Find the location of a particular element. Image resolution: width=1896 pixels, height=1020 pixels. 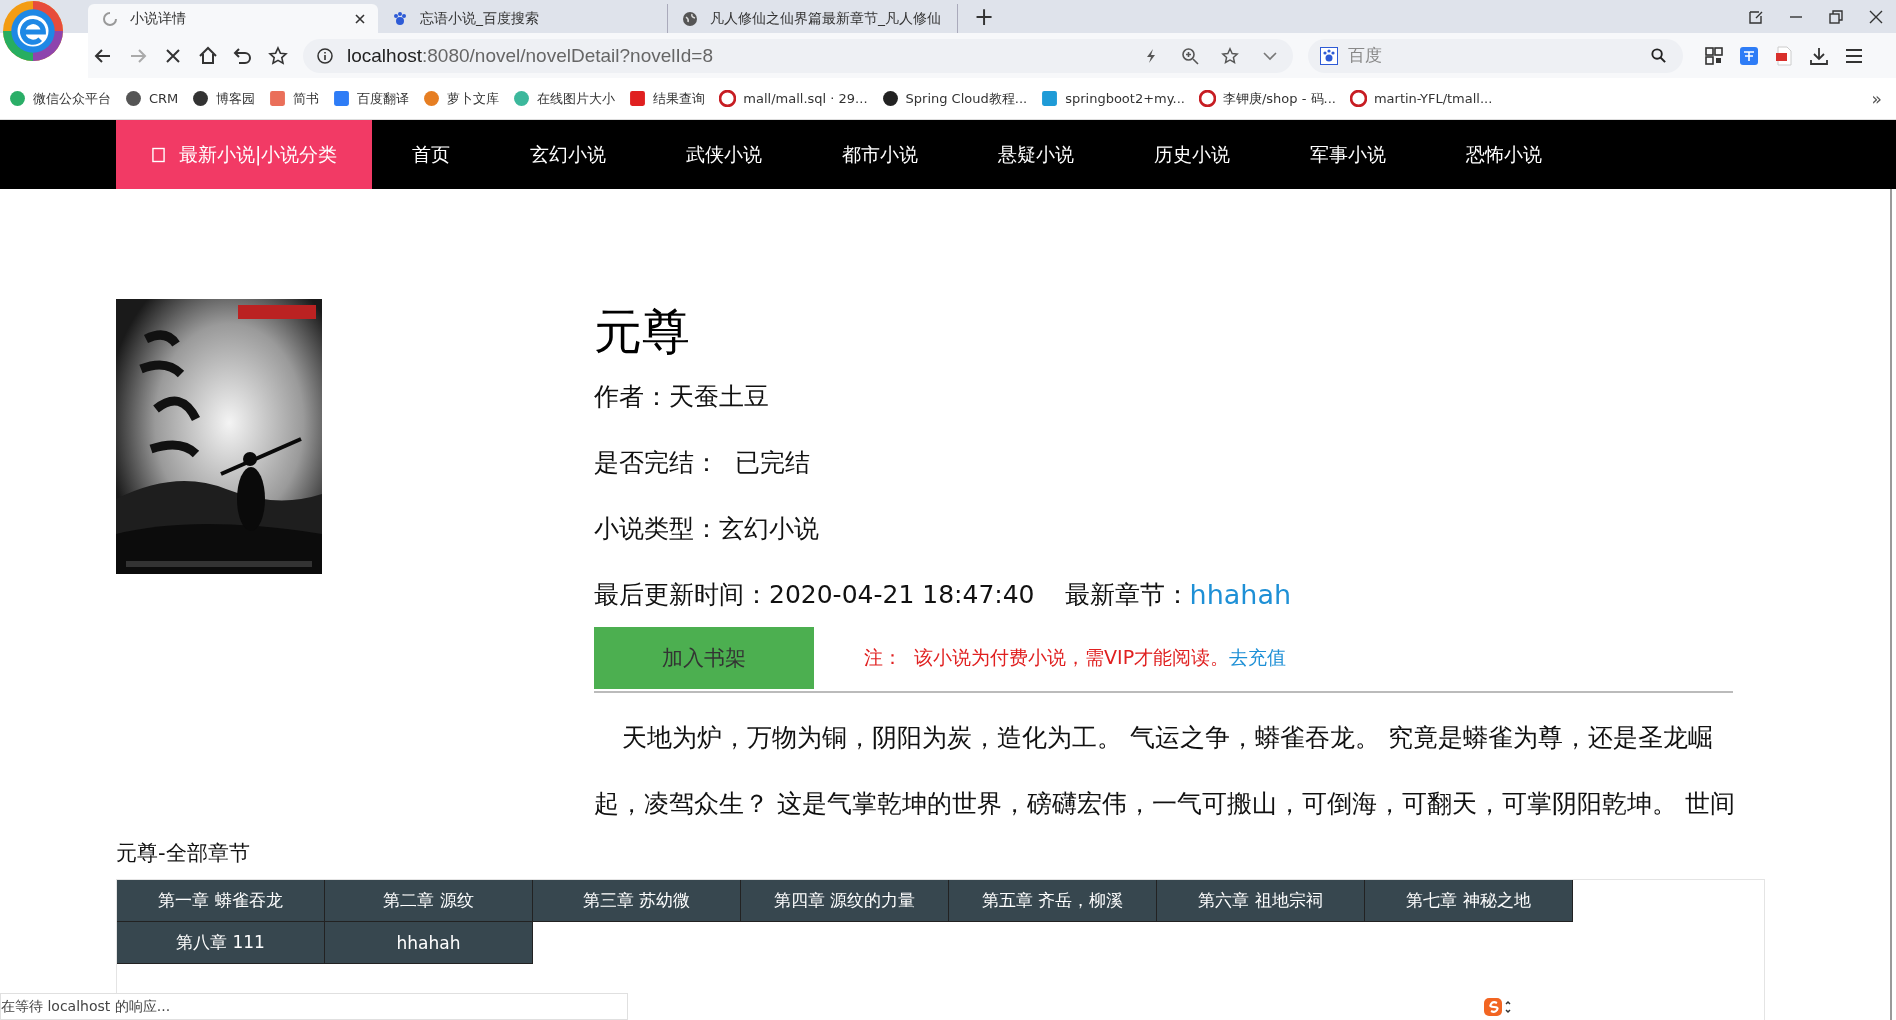

bookmark-link: 博客园 is located at coordinates (224, 98).